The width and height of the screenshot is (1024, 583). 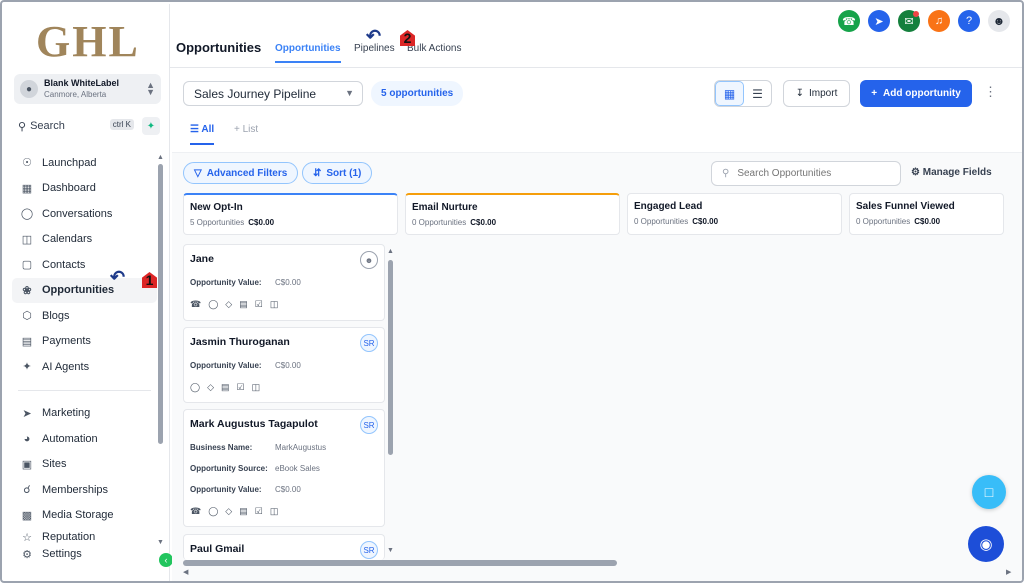 I want to click on search-shortcut: ctrl K, so click(x=121, y=124).